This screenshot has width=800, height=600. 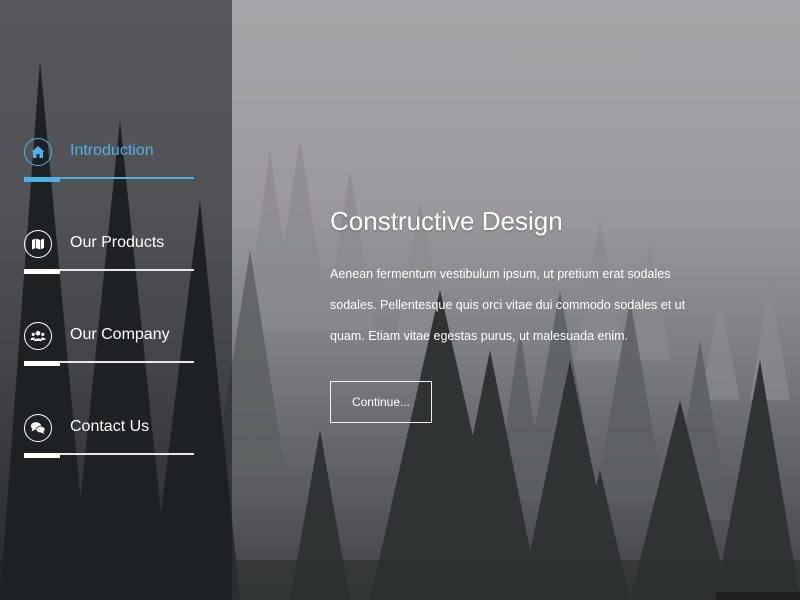 What do you see at coordinates (109, 368) in the screenshot?
I see `sidebar-item-our-company: Our Company` at bounding box center [109, 368].